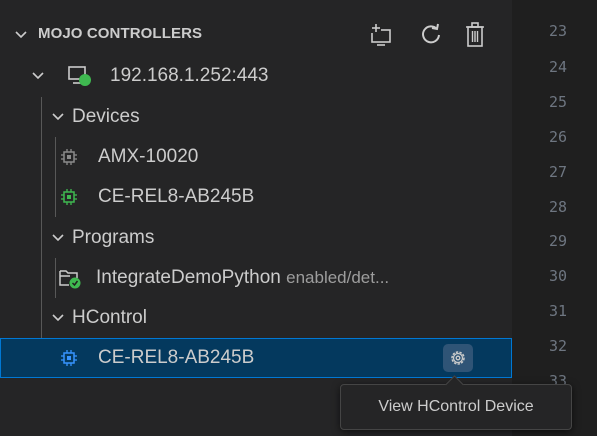 This screenshot has height=436, width=597. Describe the element at coordinates (113, 237) in the screenshot. I see `programs-label: Programs` at that location.